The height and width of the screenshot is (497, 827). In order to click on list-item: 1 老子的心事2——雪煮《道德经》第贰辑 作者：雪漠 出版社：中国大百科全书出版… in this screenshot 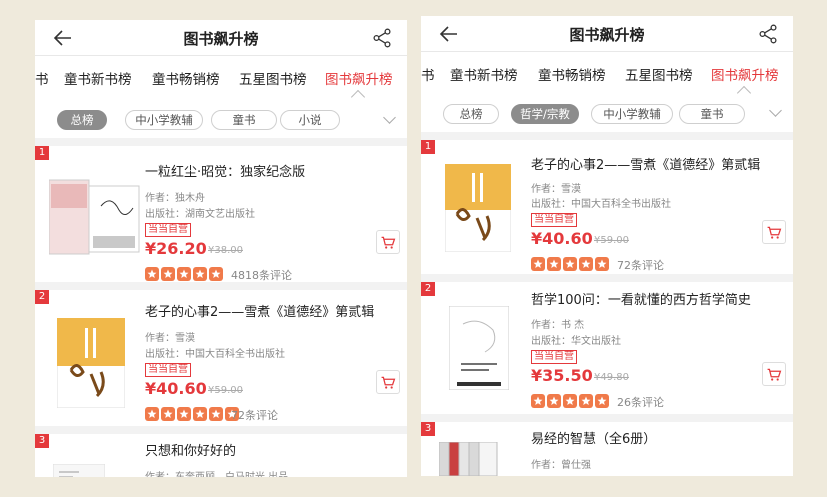, I will do `click(607, 203)`.